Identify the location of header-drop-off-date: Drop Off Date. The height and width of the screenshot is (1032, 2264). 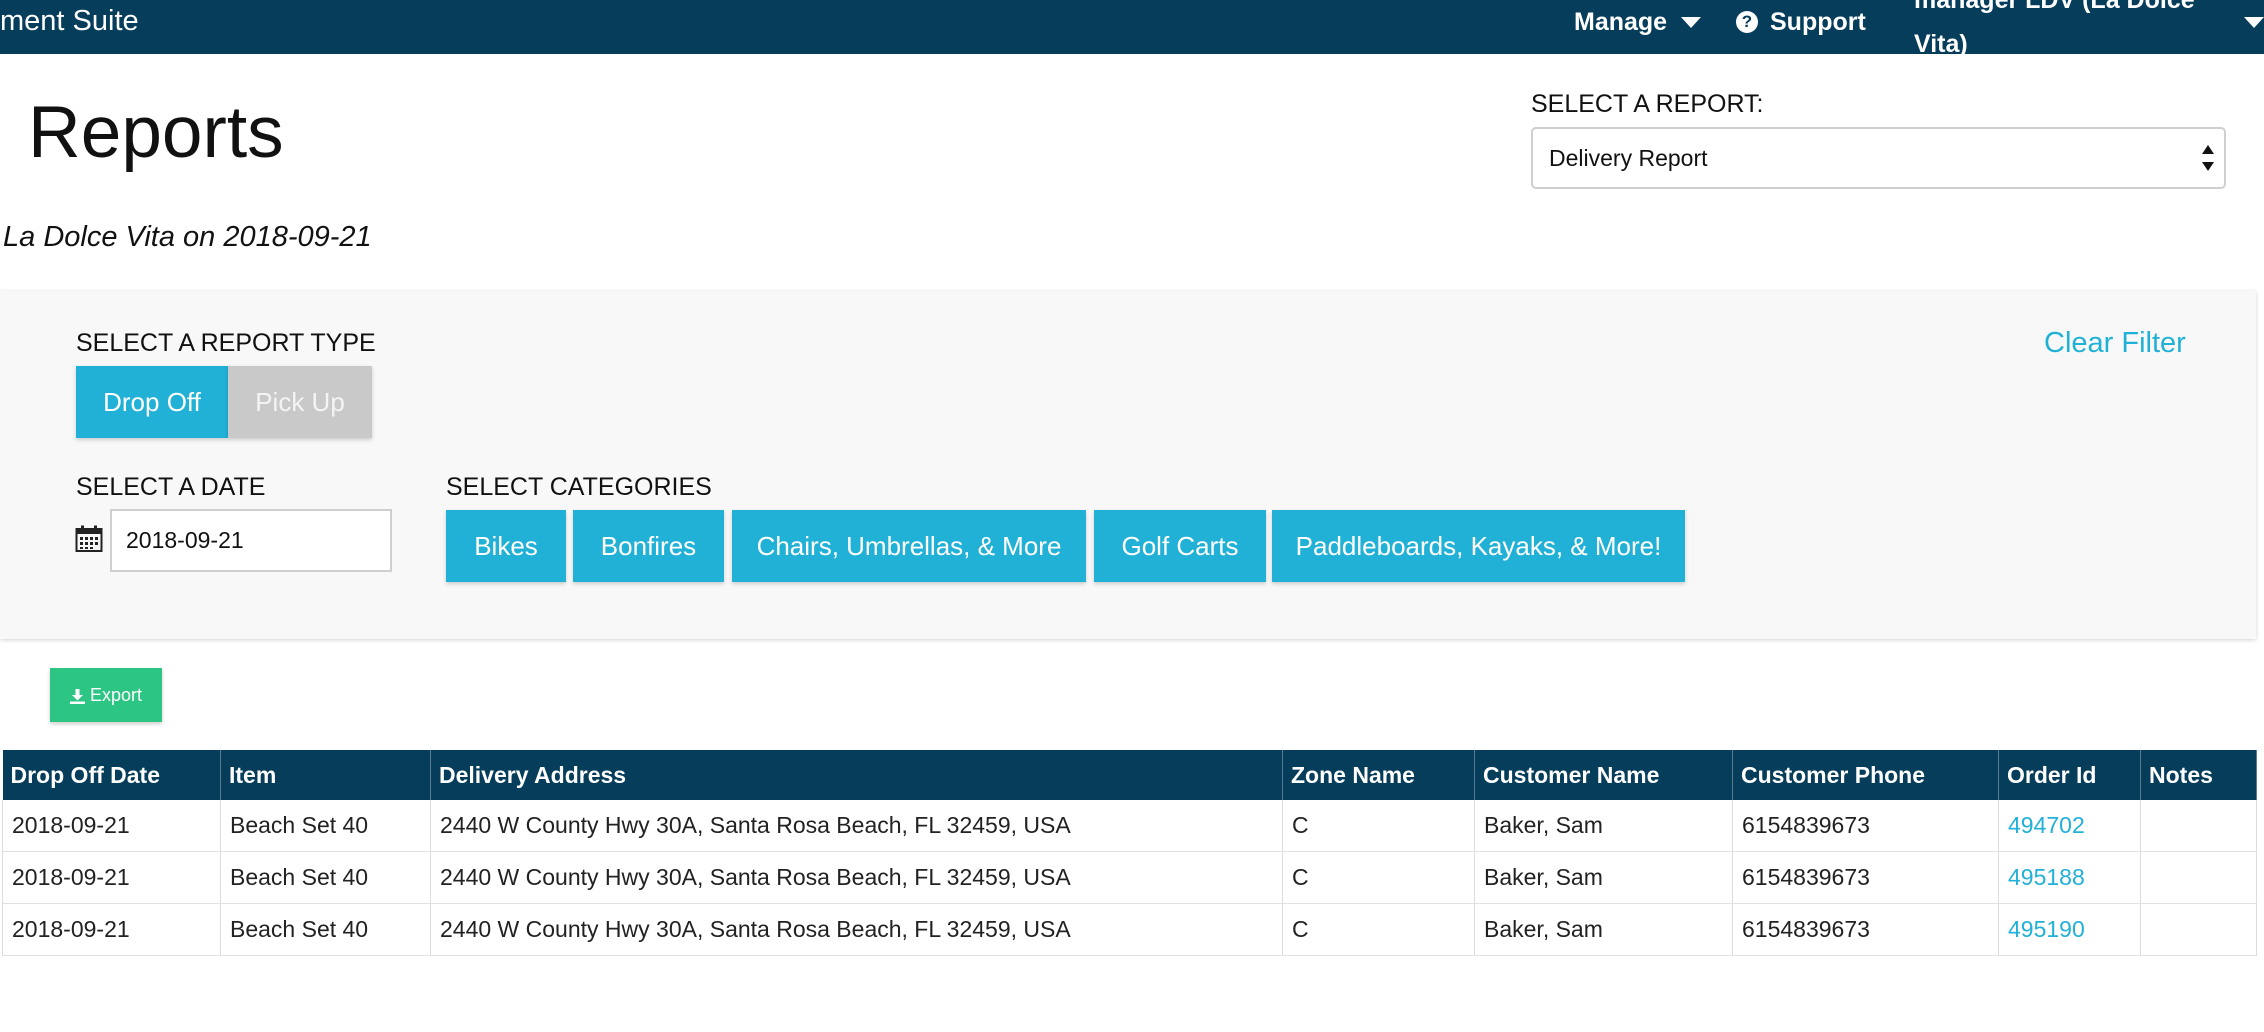
(111, 775).